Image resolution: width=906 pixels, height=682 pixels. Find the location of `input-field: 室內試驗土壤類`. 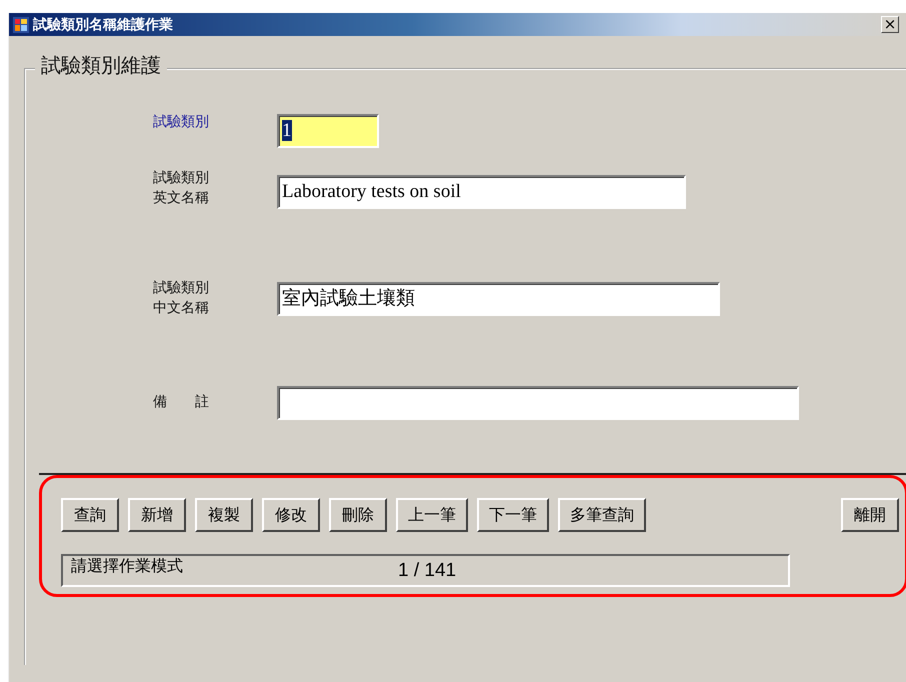

input-field: 室內試驗土壤類 is located at coordinates (498, 299).